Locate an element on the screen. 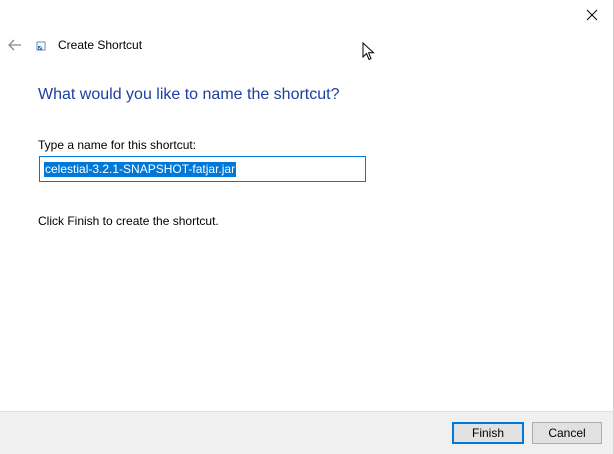 Image resolution: width=614 pixels, height=454 pixels. back-button is located at coordinates (15, 45).